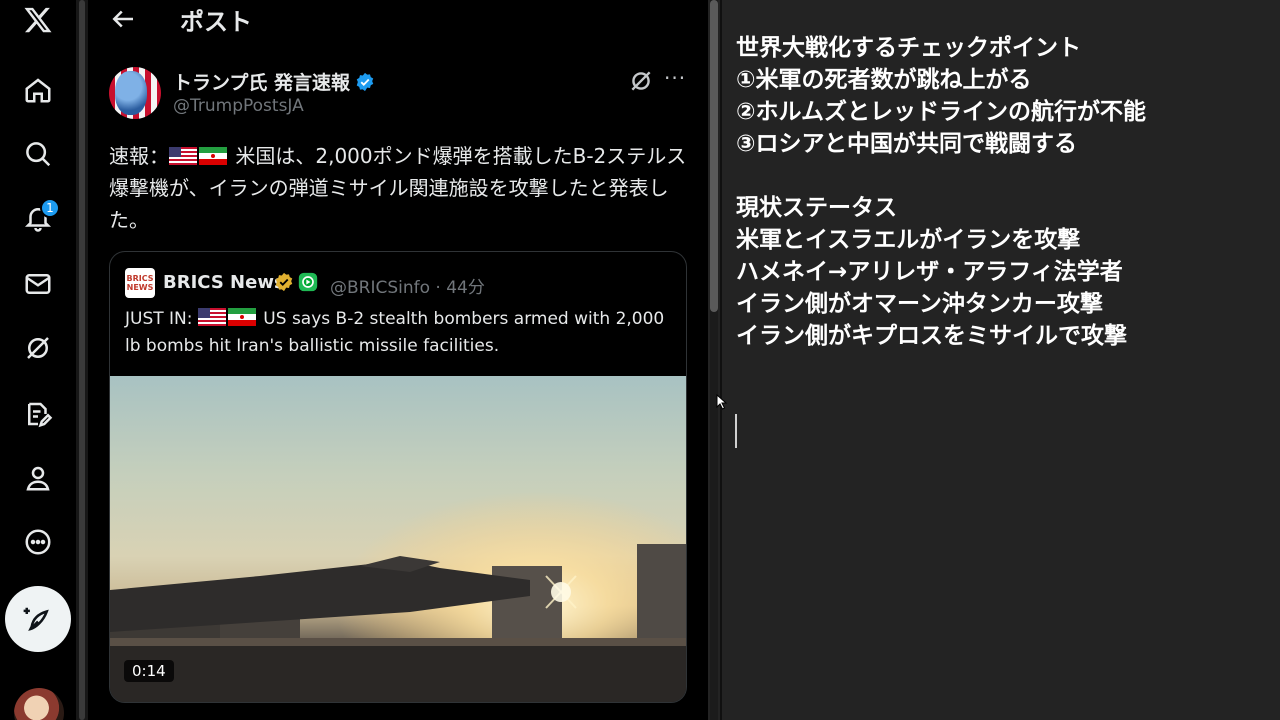 This screenshot has width=1280, height=720. Describe the element at coordinates (884, 80) in the screenshot. I see `note-line: ①米軍の死者数が跳ね上がる` at that location.